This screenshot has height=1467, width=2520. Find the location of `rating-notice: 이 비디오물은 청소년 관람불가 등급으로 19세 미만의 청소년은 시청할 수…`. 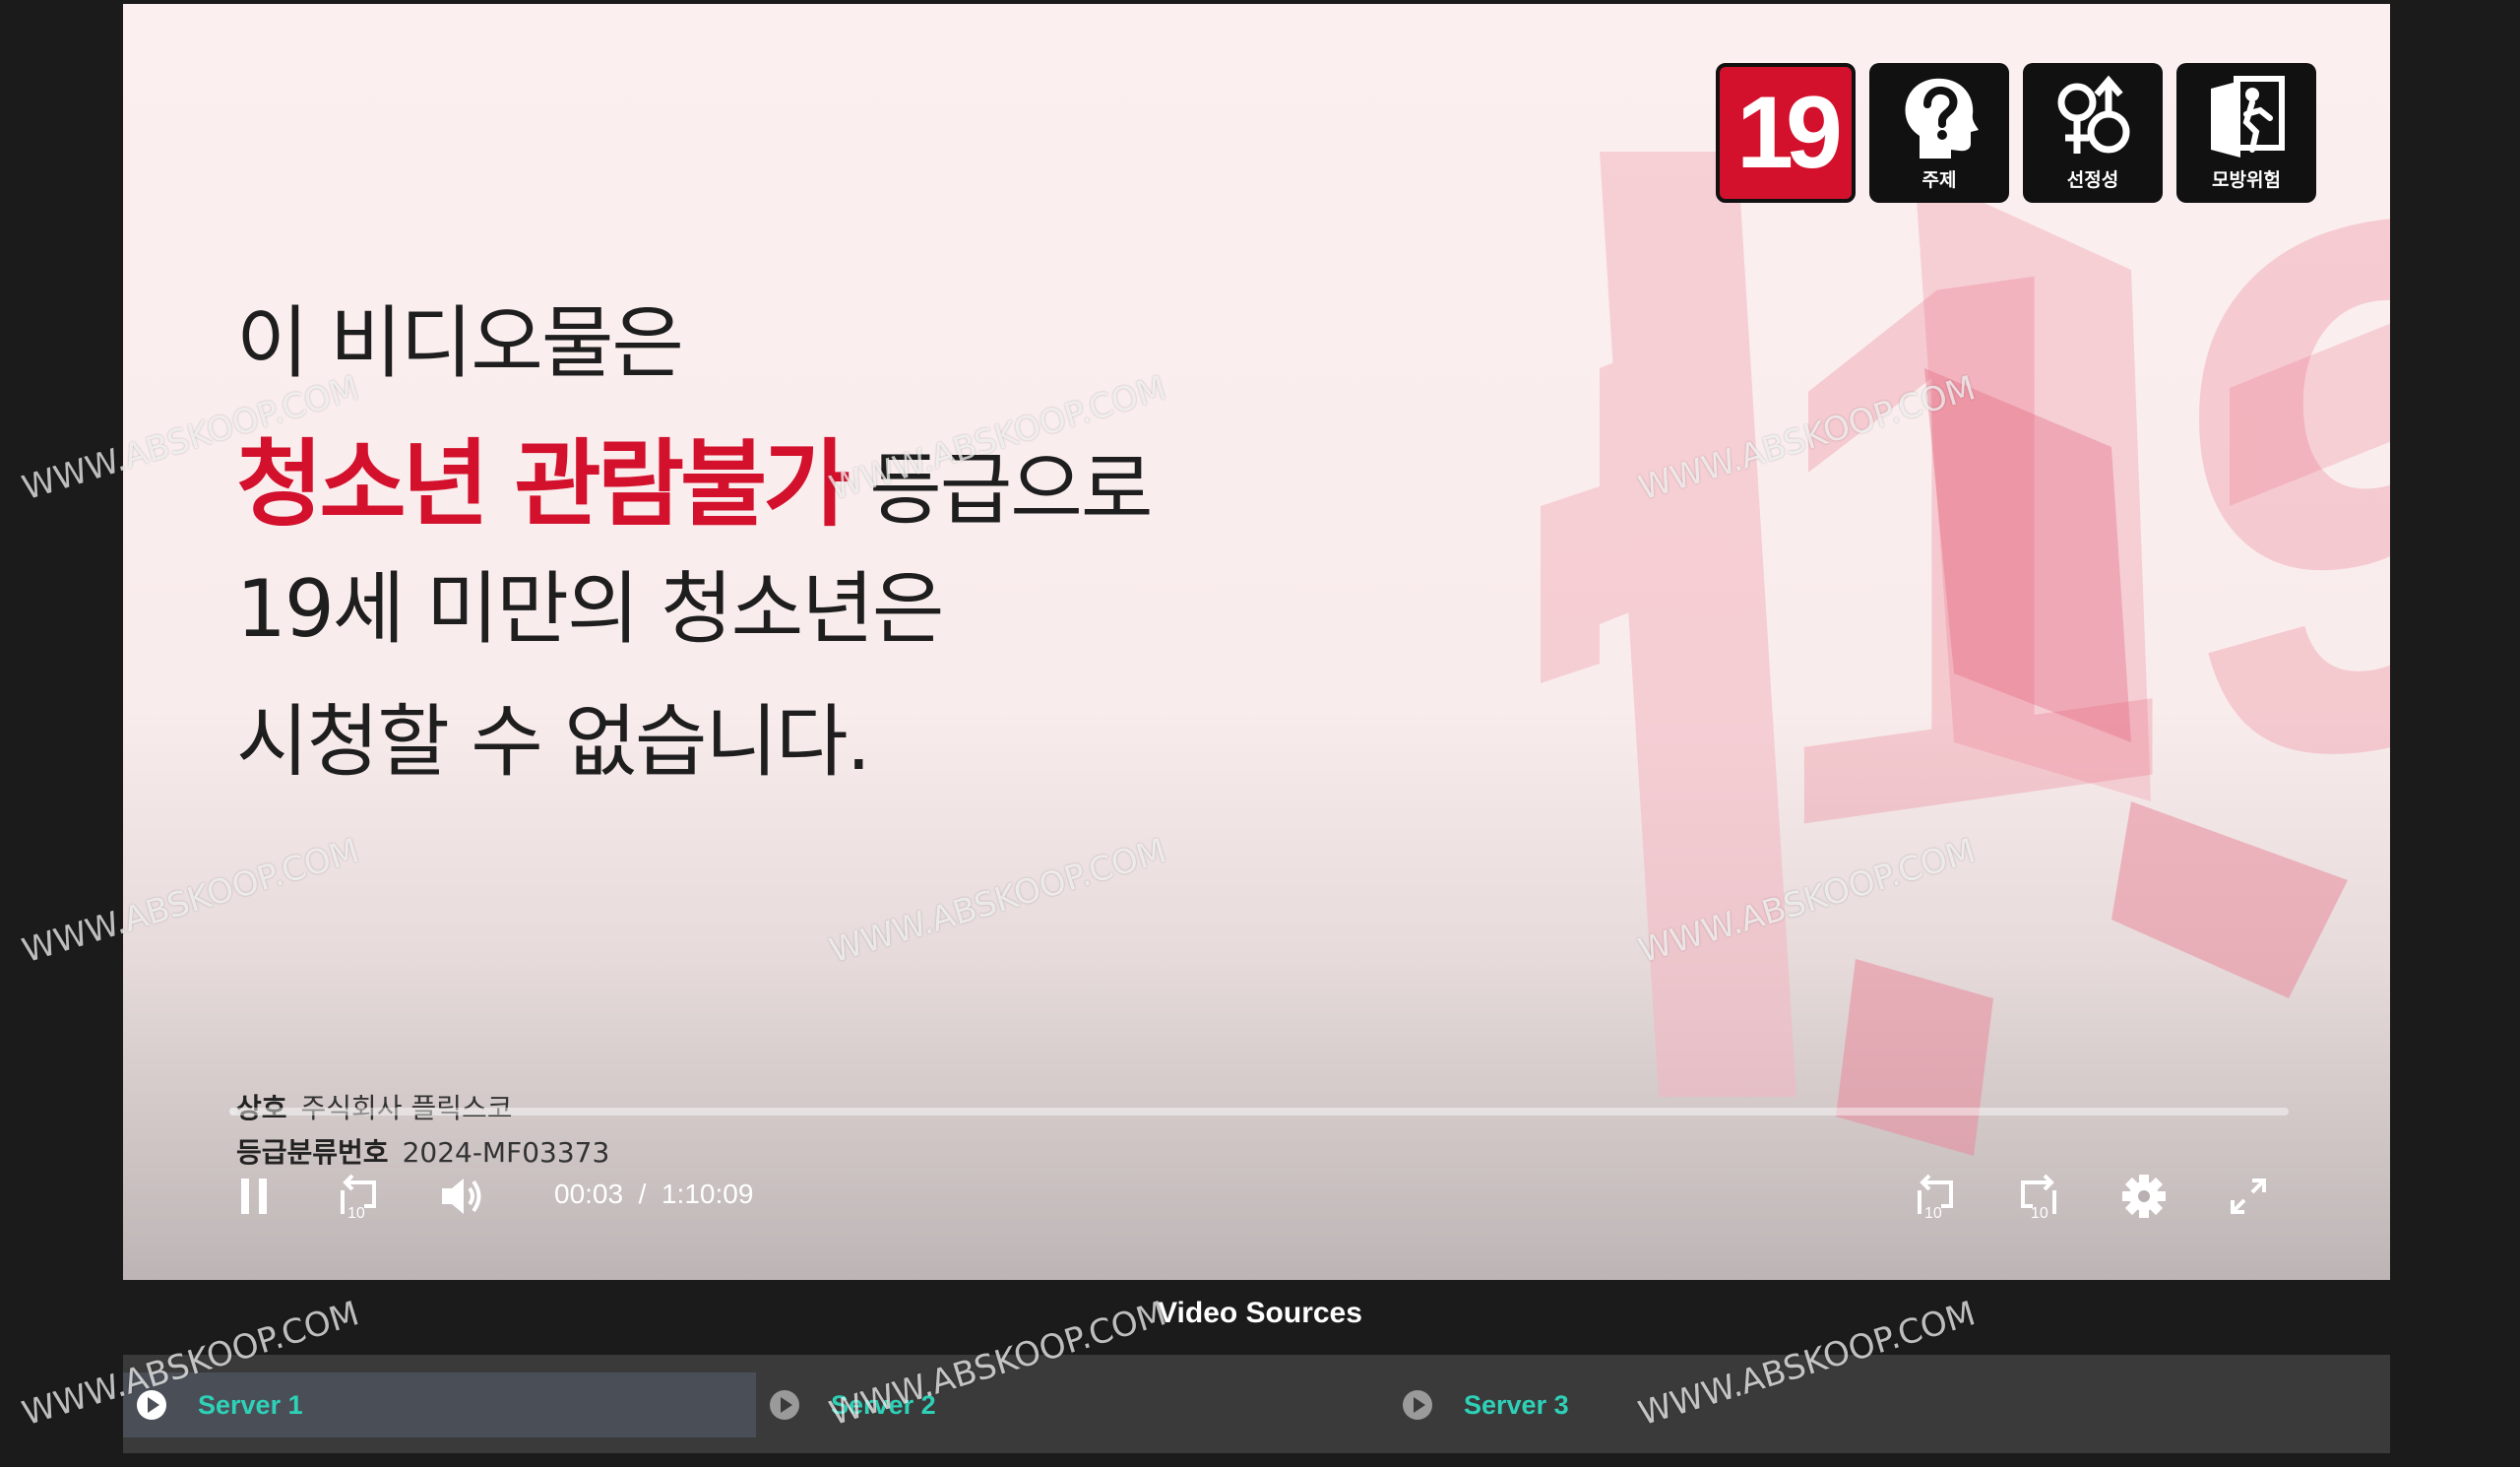

rating-notice: 이 비디오물은 청소년 관람불가 등급으로 19세 미만의 청소년은 시청할 수… is located at coordinates (695, 566).